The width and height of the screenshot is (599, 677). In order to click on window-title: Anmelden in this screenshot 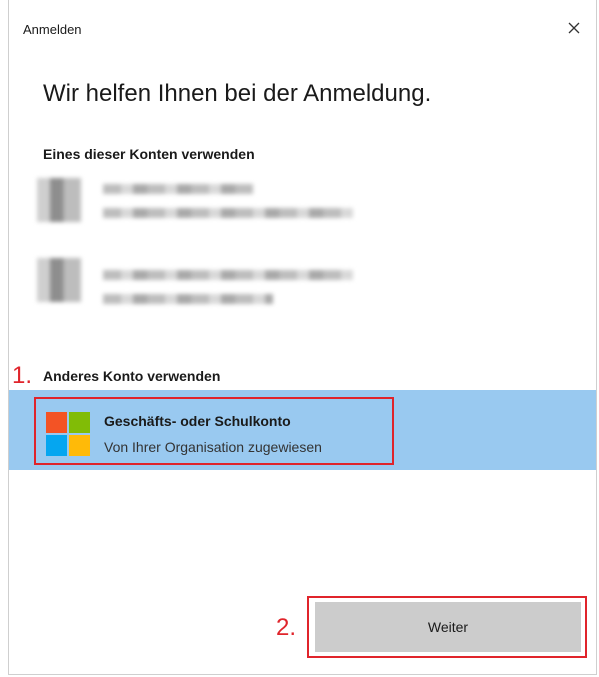, I will do `click(52, 29)`.